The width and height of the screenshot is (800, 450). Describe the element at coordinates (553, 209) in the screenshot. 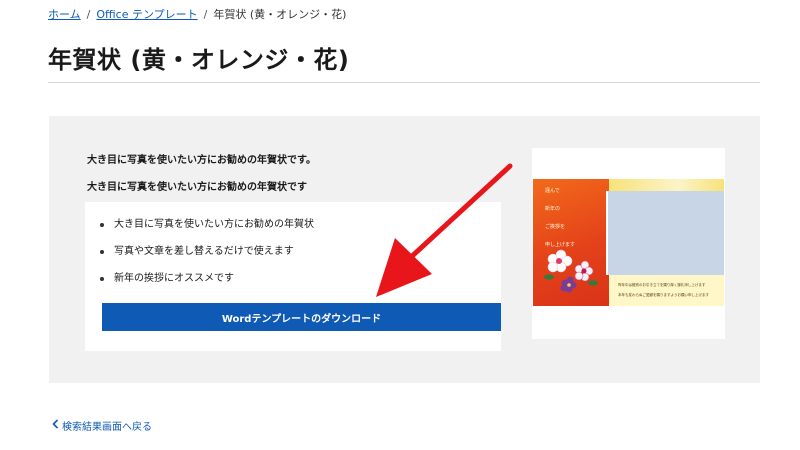

I see `preview-greeting-line: 新年の` at that location.